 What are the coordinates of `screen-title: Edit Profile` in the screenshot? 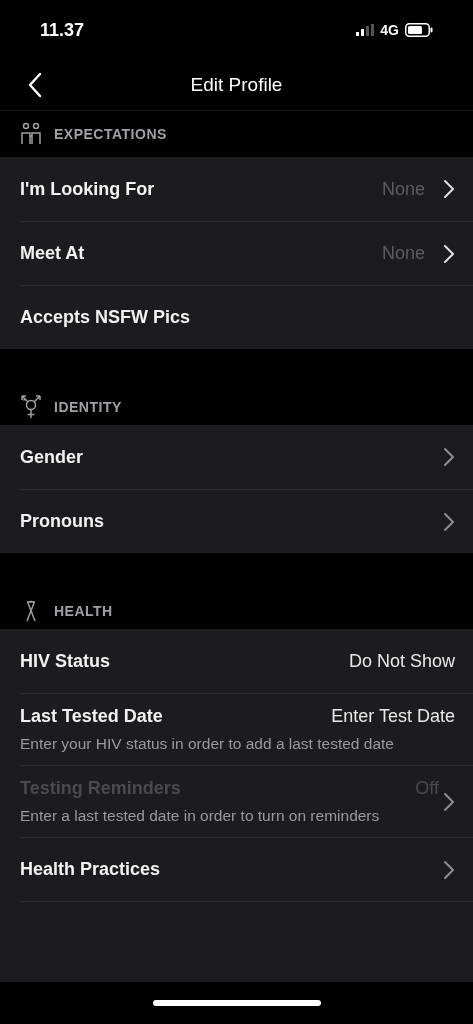 It's located at (236, 85).